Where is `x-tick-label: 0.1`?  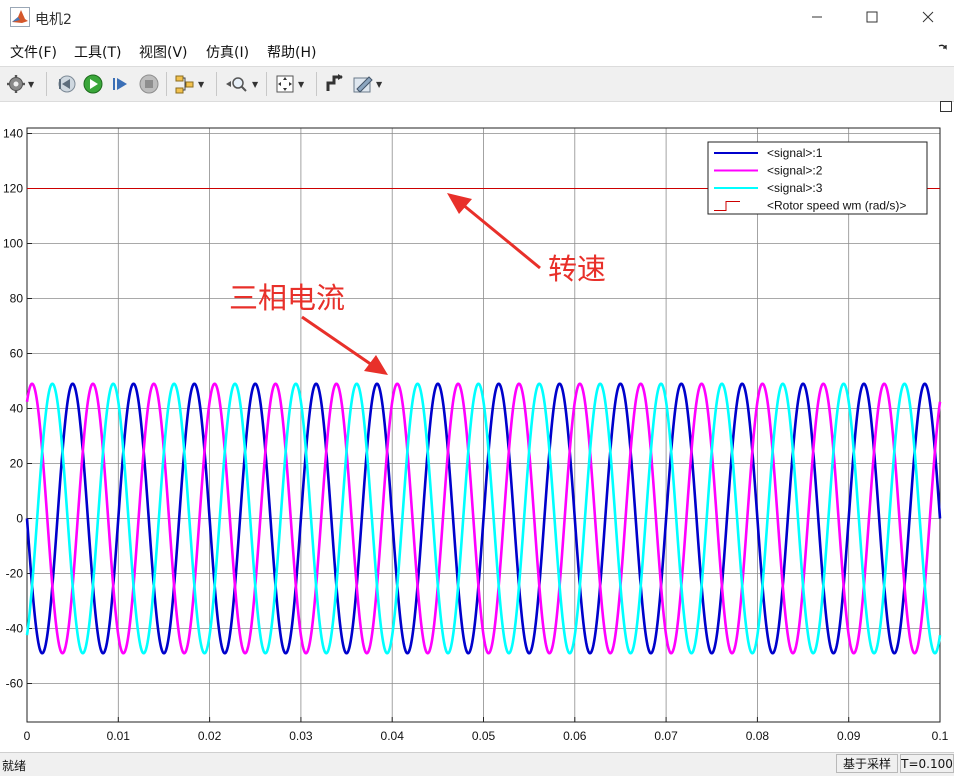 x-tick-label: 0.1 is located at coordinates (940, 736).